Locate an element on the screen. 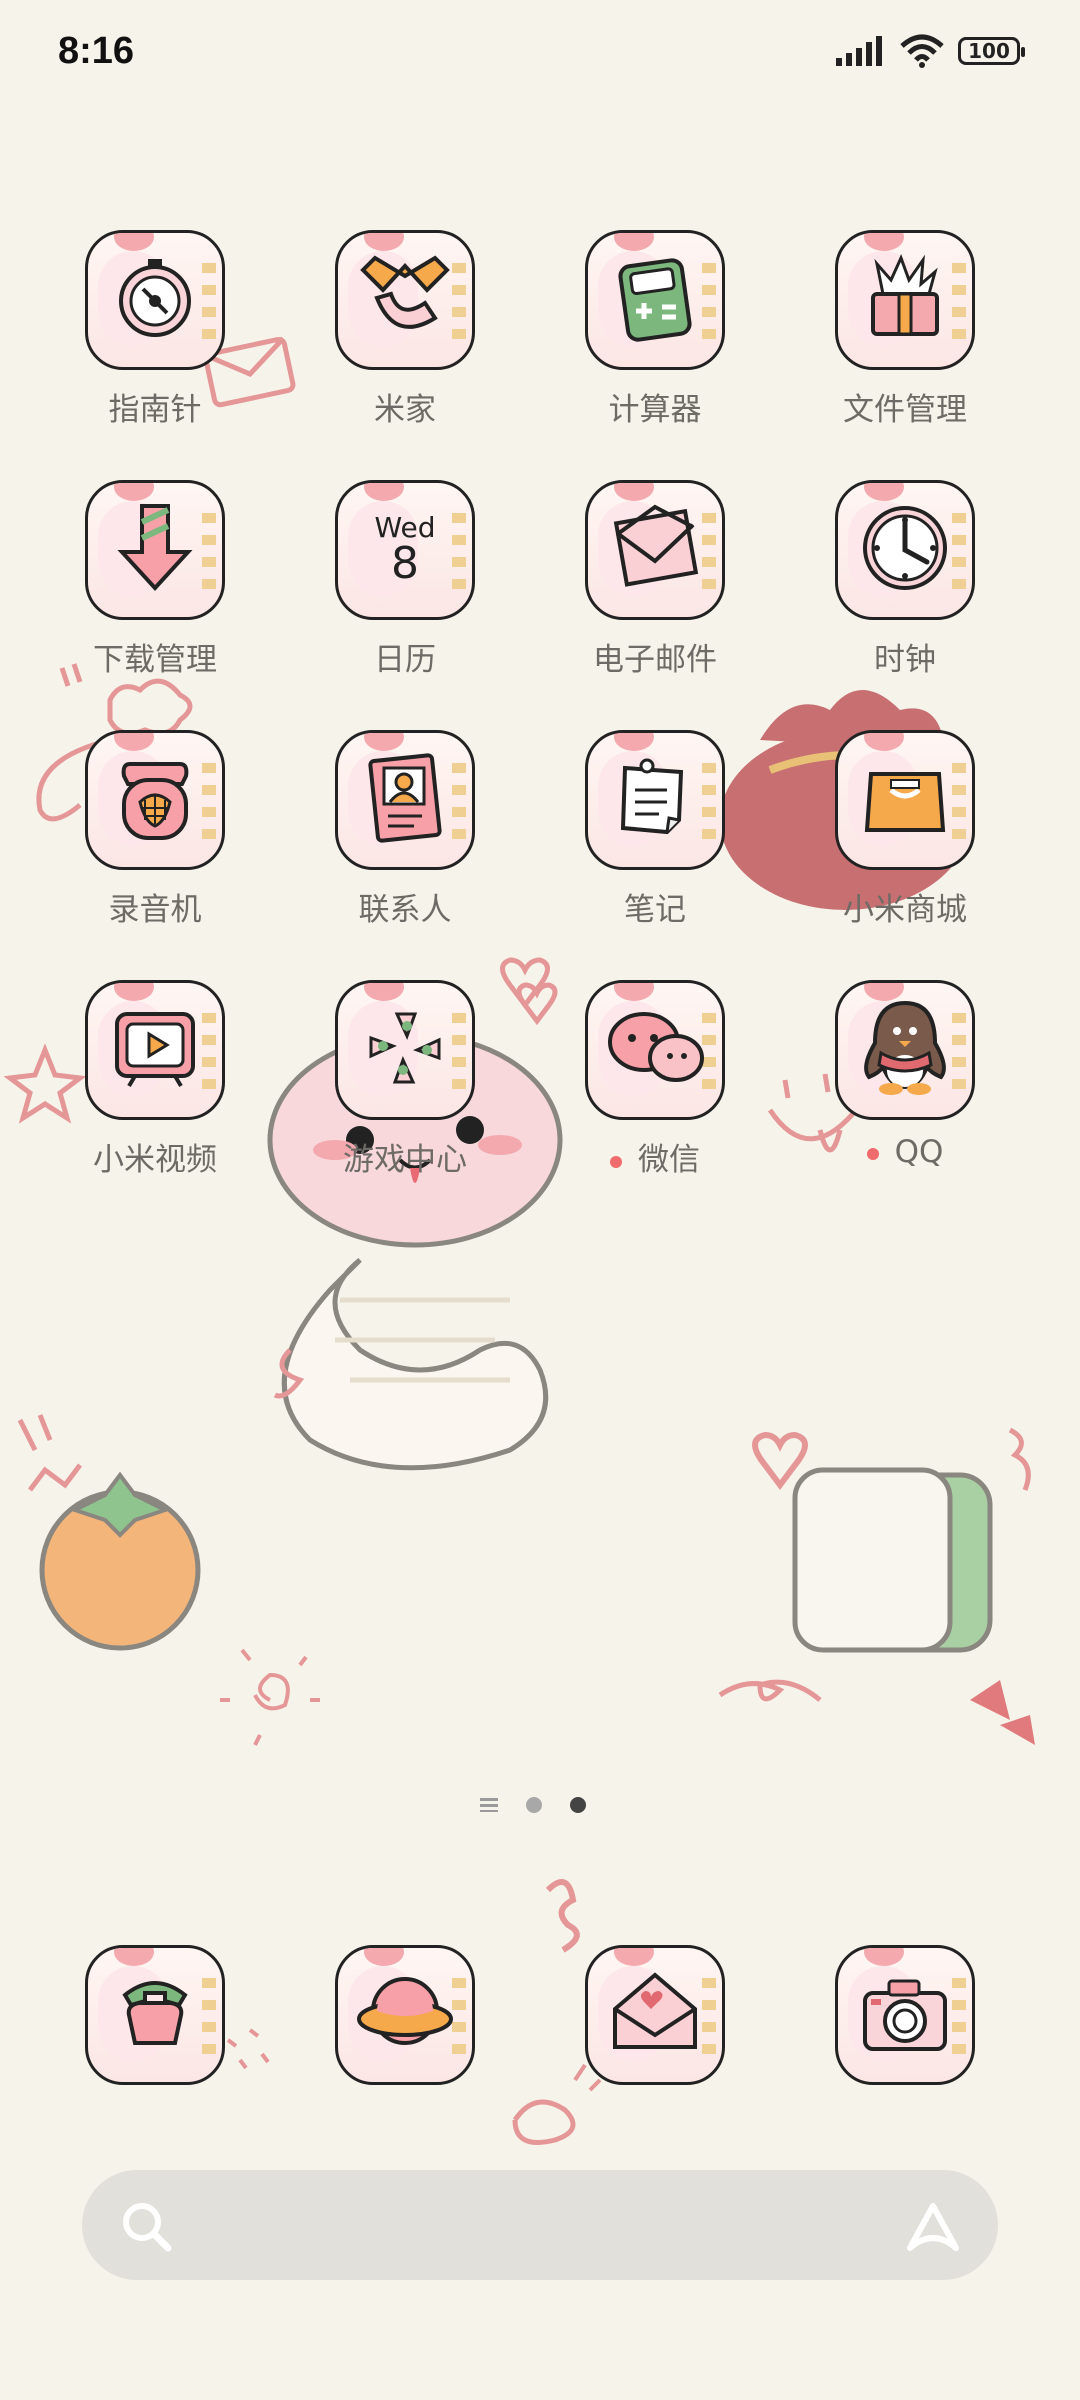 This screenshot has width=1080, height=2400. app-calculator: 计算器 is located at coordinates (655, 329).